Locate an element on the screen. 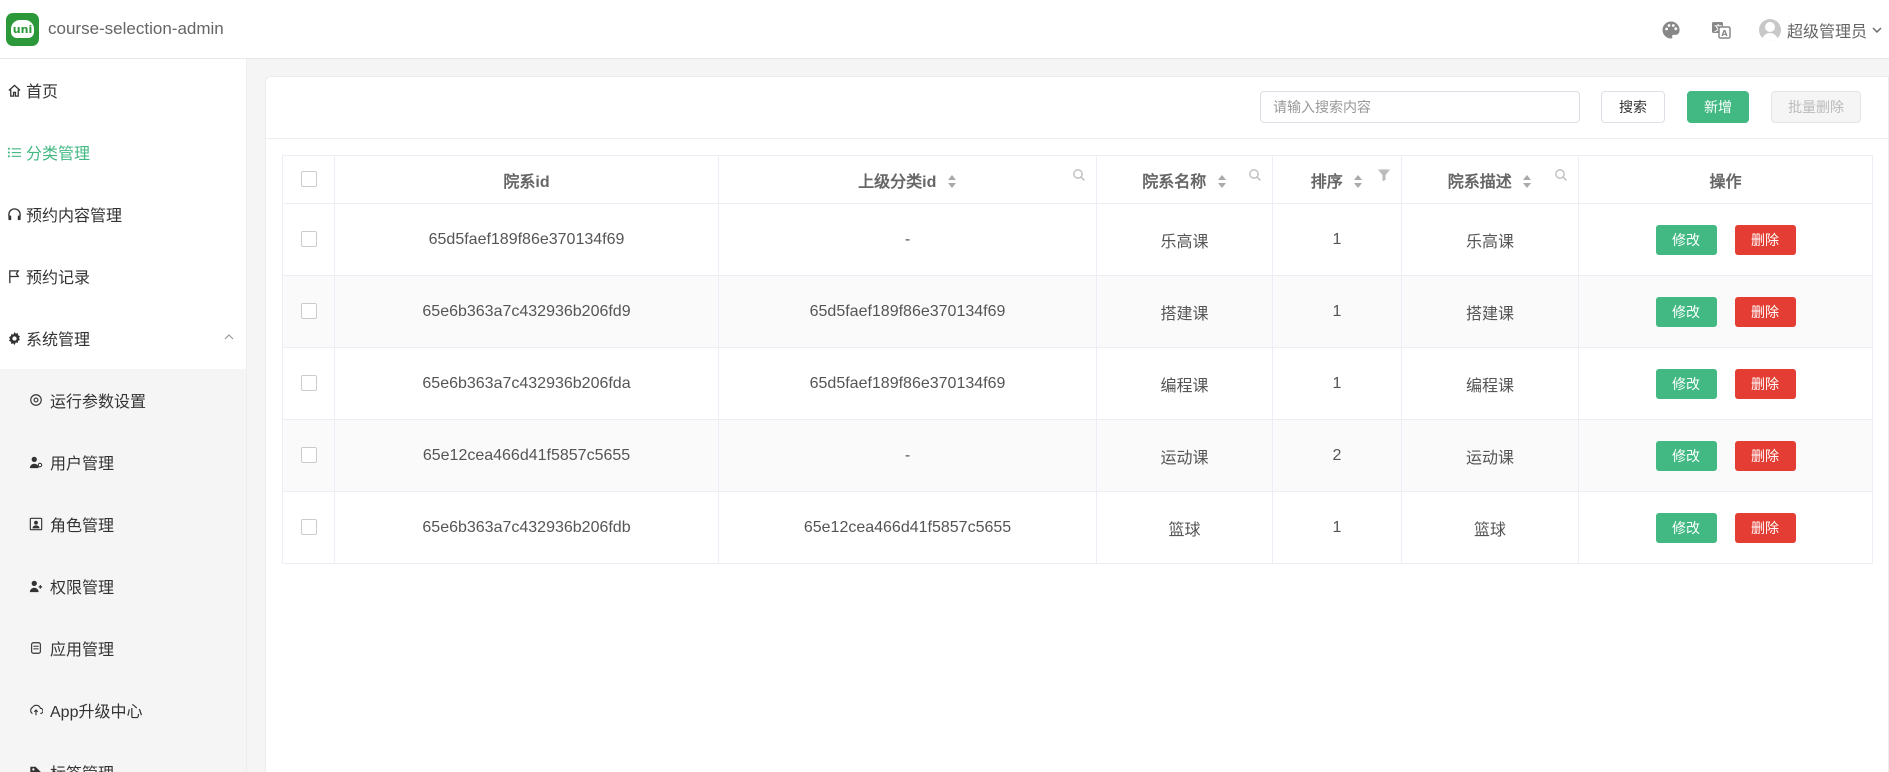 Image resolution: width=1889 pixels, height=772 pixels. sidebar-item-users: 用户管理 is located at coordinates (123, 462).